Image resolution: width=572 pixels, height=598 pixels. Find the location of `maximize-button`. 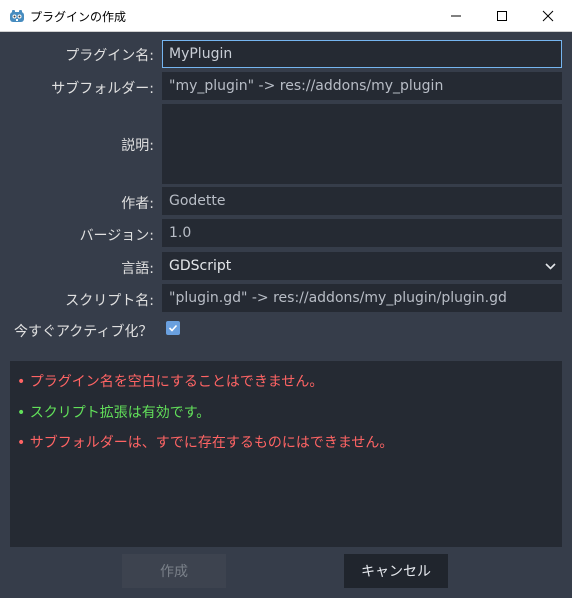

maximize-button is located at coordinates (502, 15).